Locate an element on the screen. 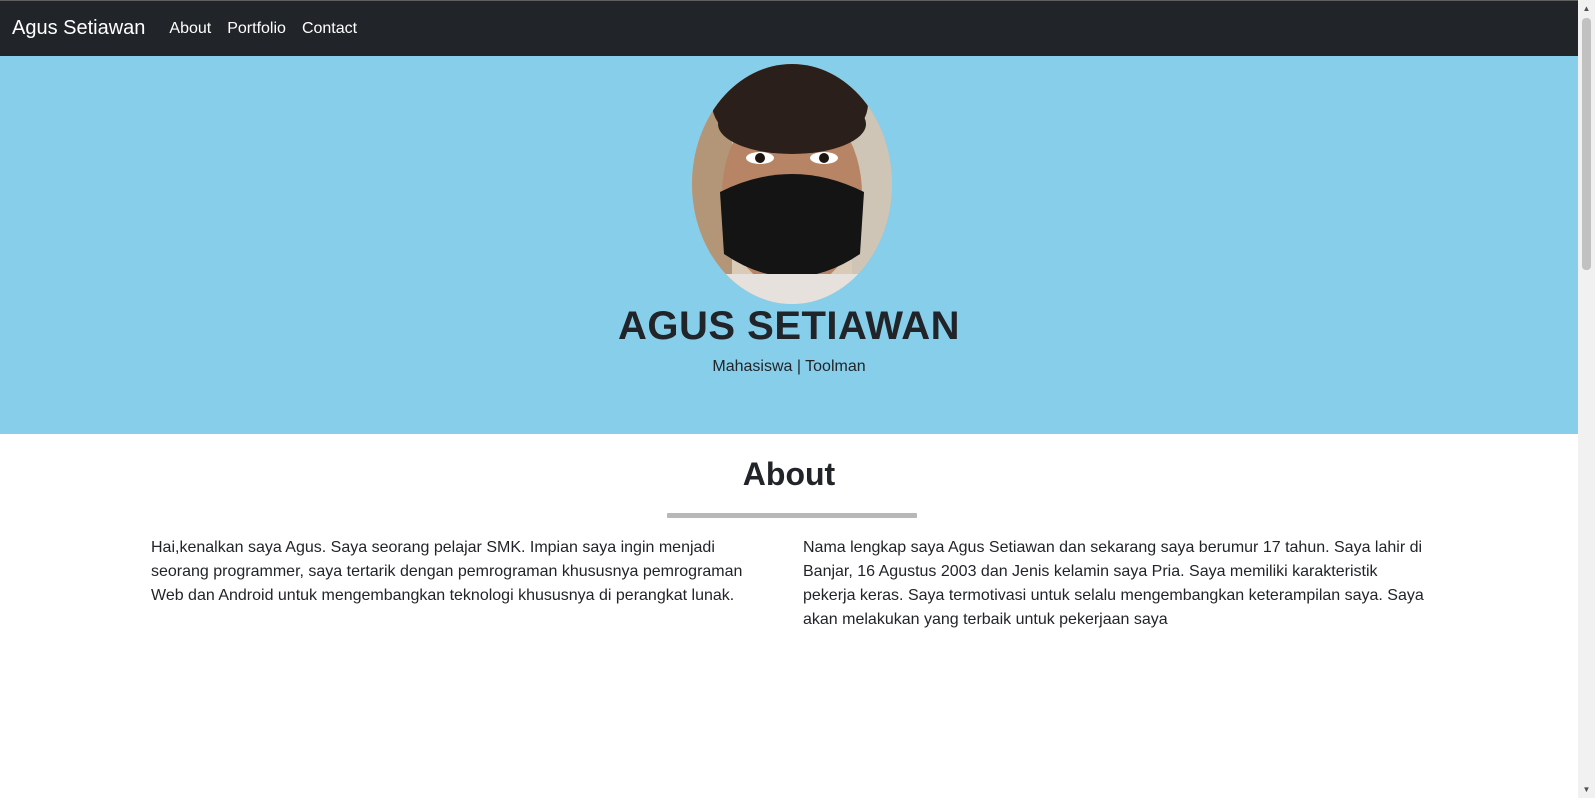  chevron-up-icon: ▲ is located at coordinates (1586, 8).